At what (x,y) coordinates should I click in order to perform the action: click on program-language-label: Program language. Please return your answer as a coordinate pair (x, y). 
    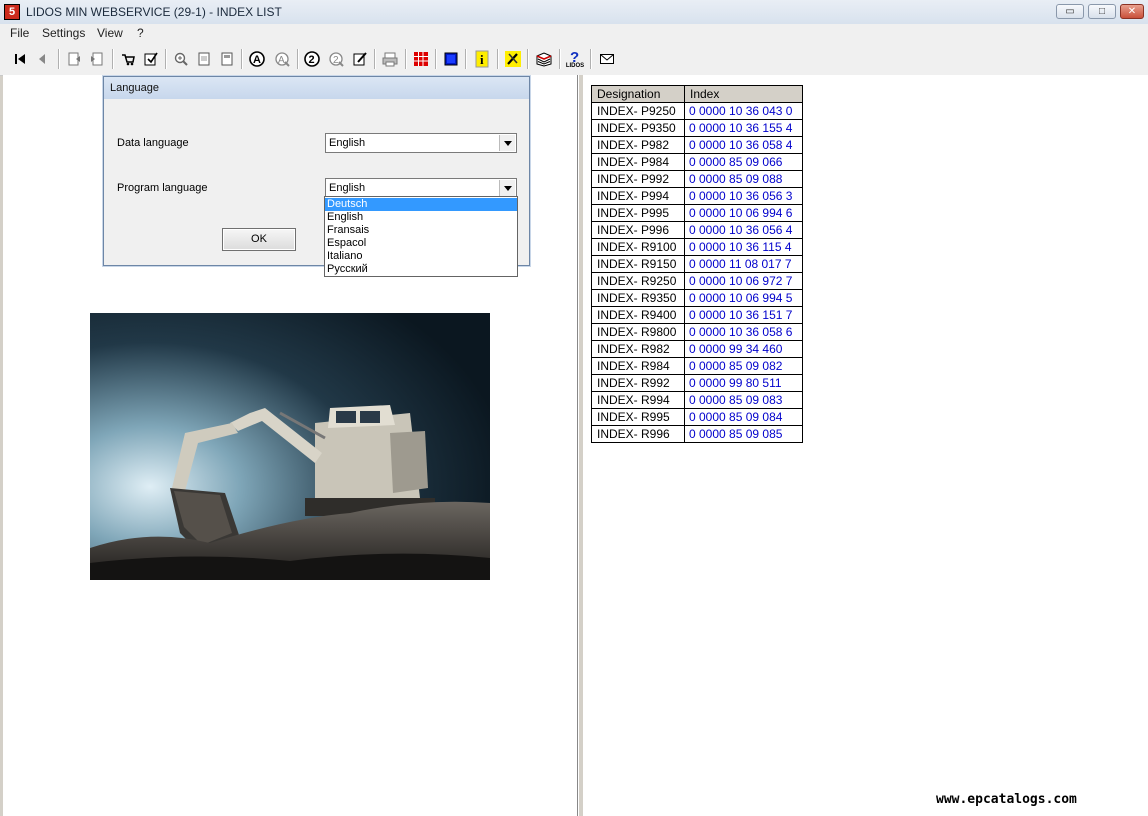
    Looking at the image, I should click on (162, 188).